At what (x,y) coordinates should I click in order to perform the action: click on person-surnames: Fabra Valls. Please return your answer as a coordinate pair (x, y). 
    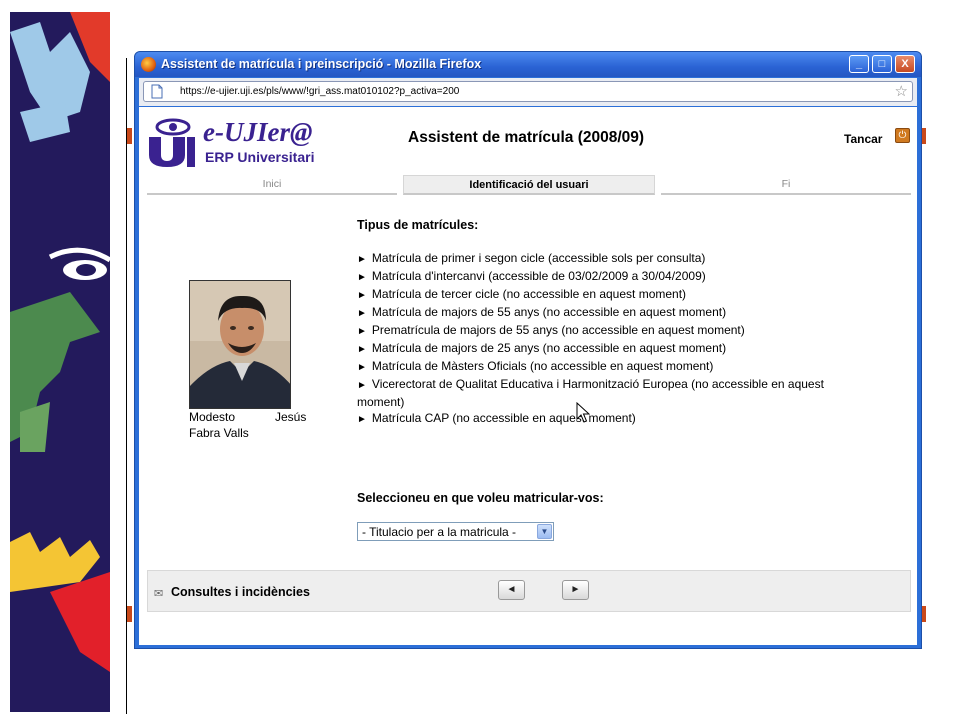
    Looking at the image, I should click on (219, 433).